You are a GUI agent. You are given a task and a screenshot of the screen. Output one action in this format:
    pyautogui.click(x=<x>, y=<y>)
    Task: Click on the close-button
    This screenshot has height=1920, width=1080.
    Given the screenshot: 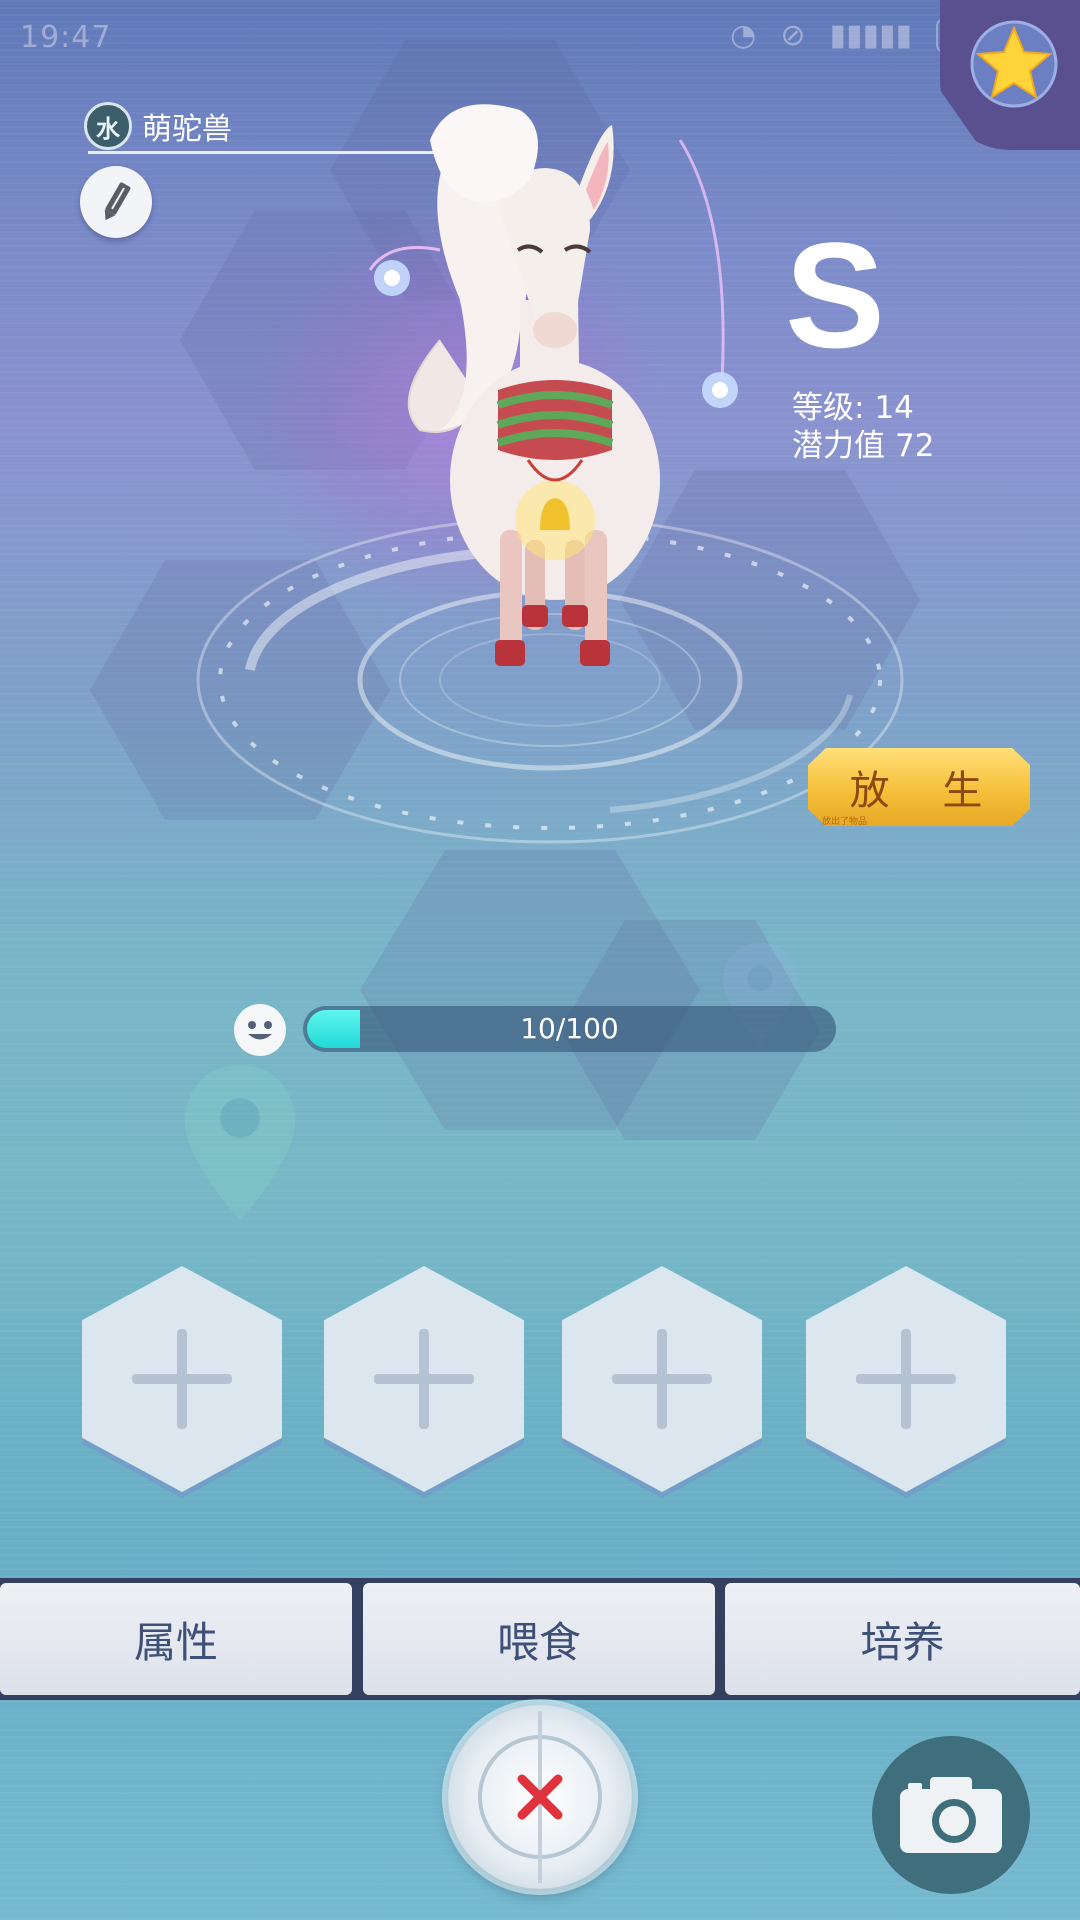 What is the action you would take?
    pyautogui.click(x=540, y=1797)
    